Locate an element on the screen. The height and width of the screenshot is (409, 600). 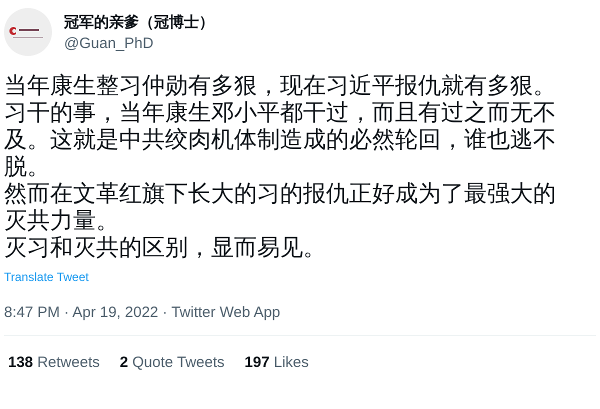
avatar is located at coordinates (28, 32).